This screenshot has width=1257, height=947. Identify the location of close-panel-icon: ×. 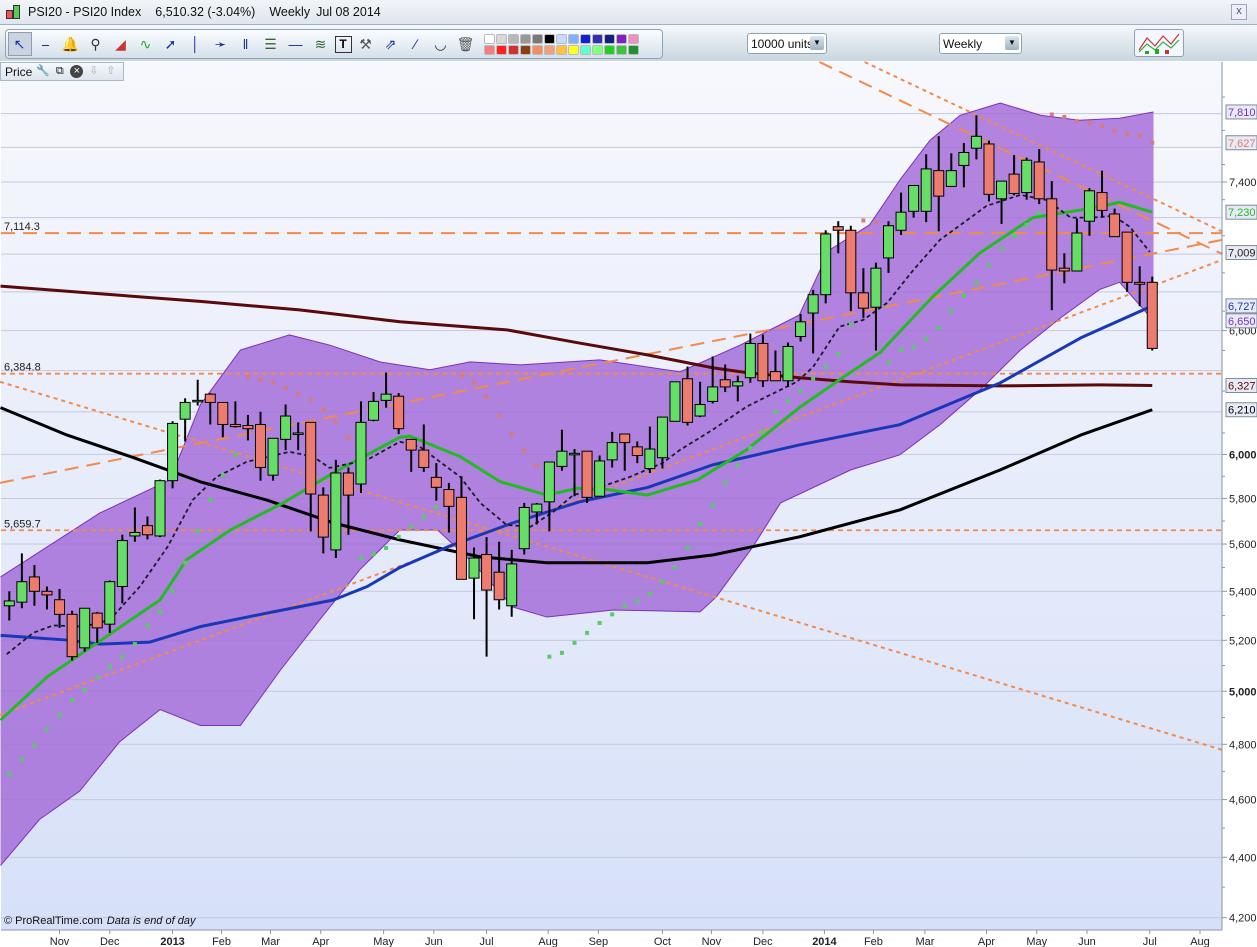
(77, 71).